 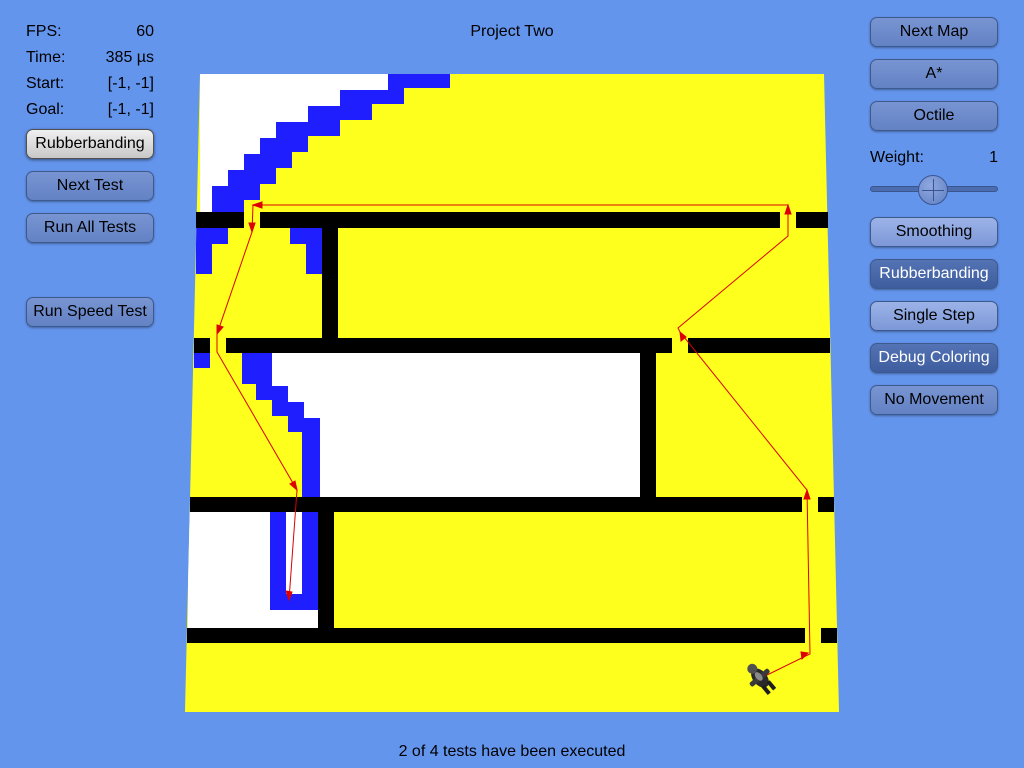 I want to click on test-status-message: 2 of 4 tests have been executed, so click(x=512, y=751).